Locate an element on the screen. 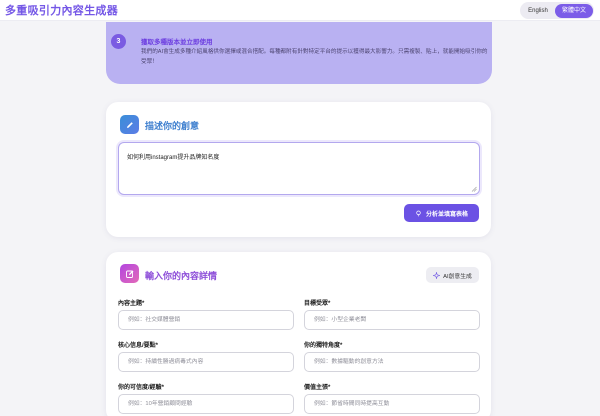  idea-card-title: 描述你的創意 is located at coordinates (172, 126).